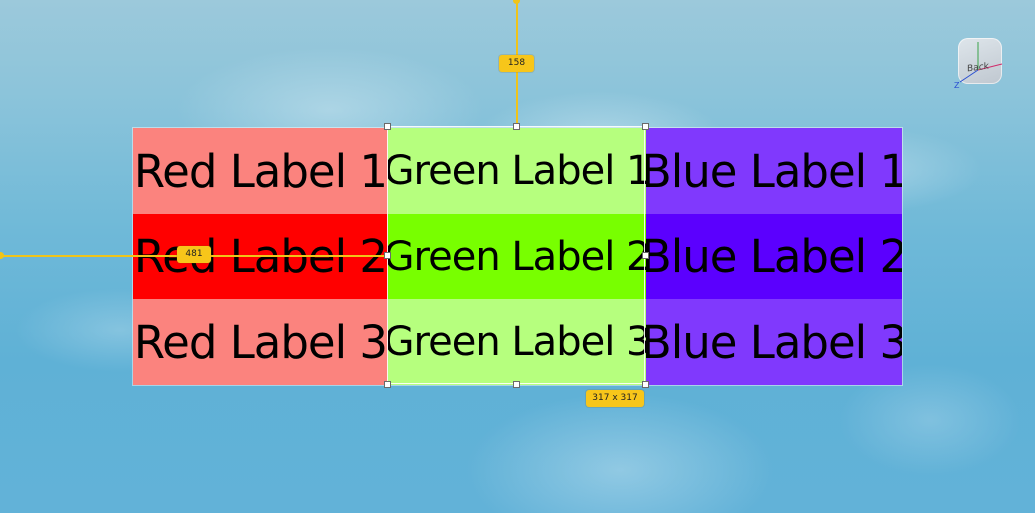 This screenshot has height=513, width=1035. I want to click on green-label-1-text: Green Label 1, so click(517, 171).